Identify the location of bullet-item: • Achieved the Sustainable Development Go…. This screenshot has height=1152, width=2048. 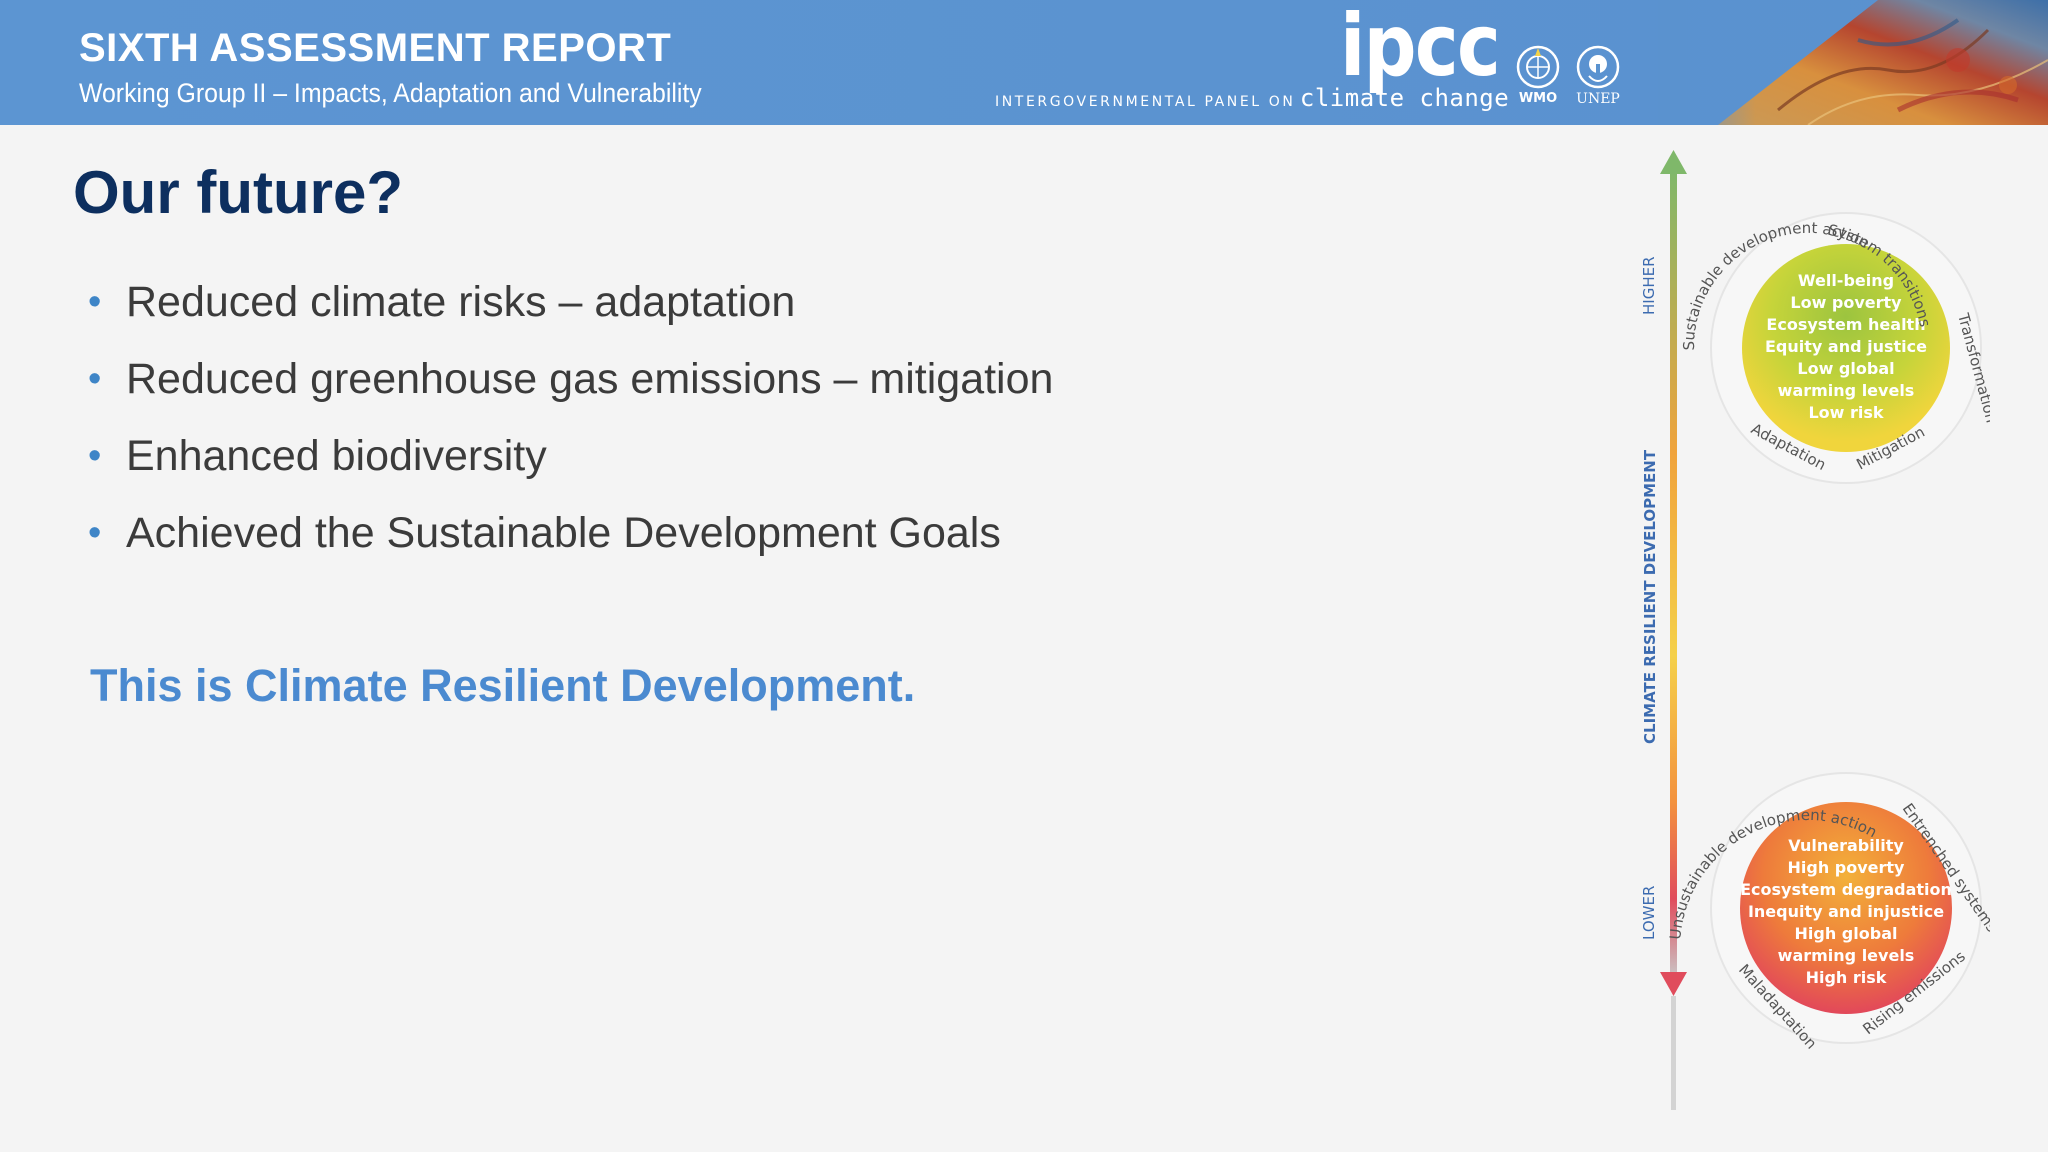
(570, 544).